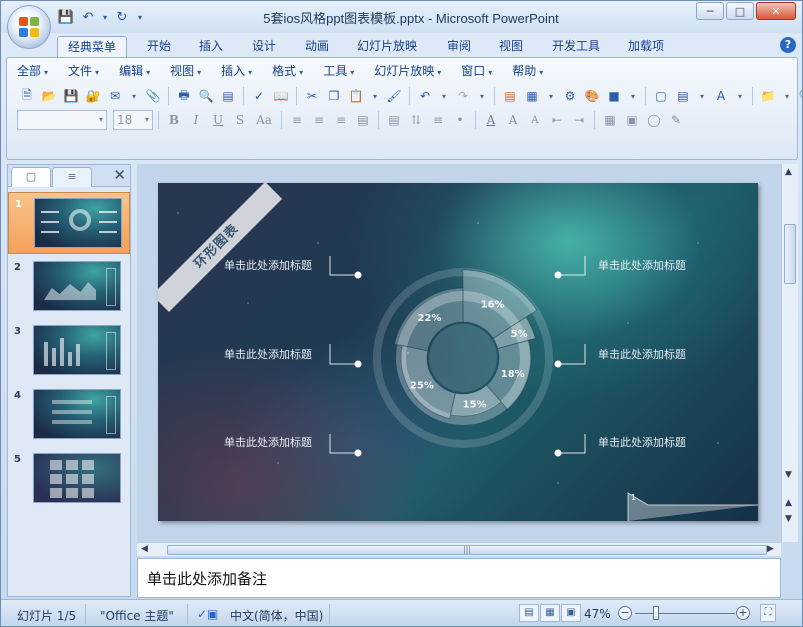 This screenshot has height=627, width=803. I want to click on shape-fill-icon: ◯, so click(654, 120).